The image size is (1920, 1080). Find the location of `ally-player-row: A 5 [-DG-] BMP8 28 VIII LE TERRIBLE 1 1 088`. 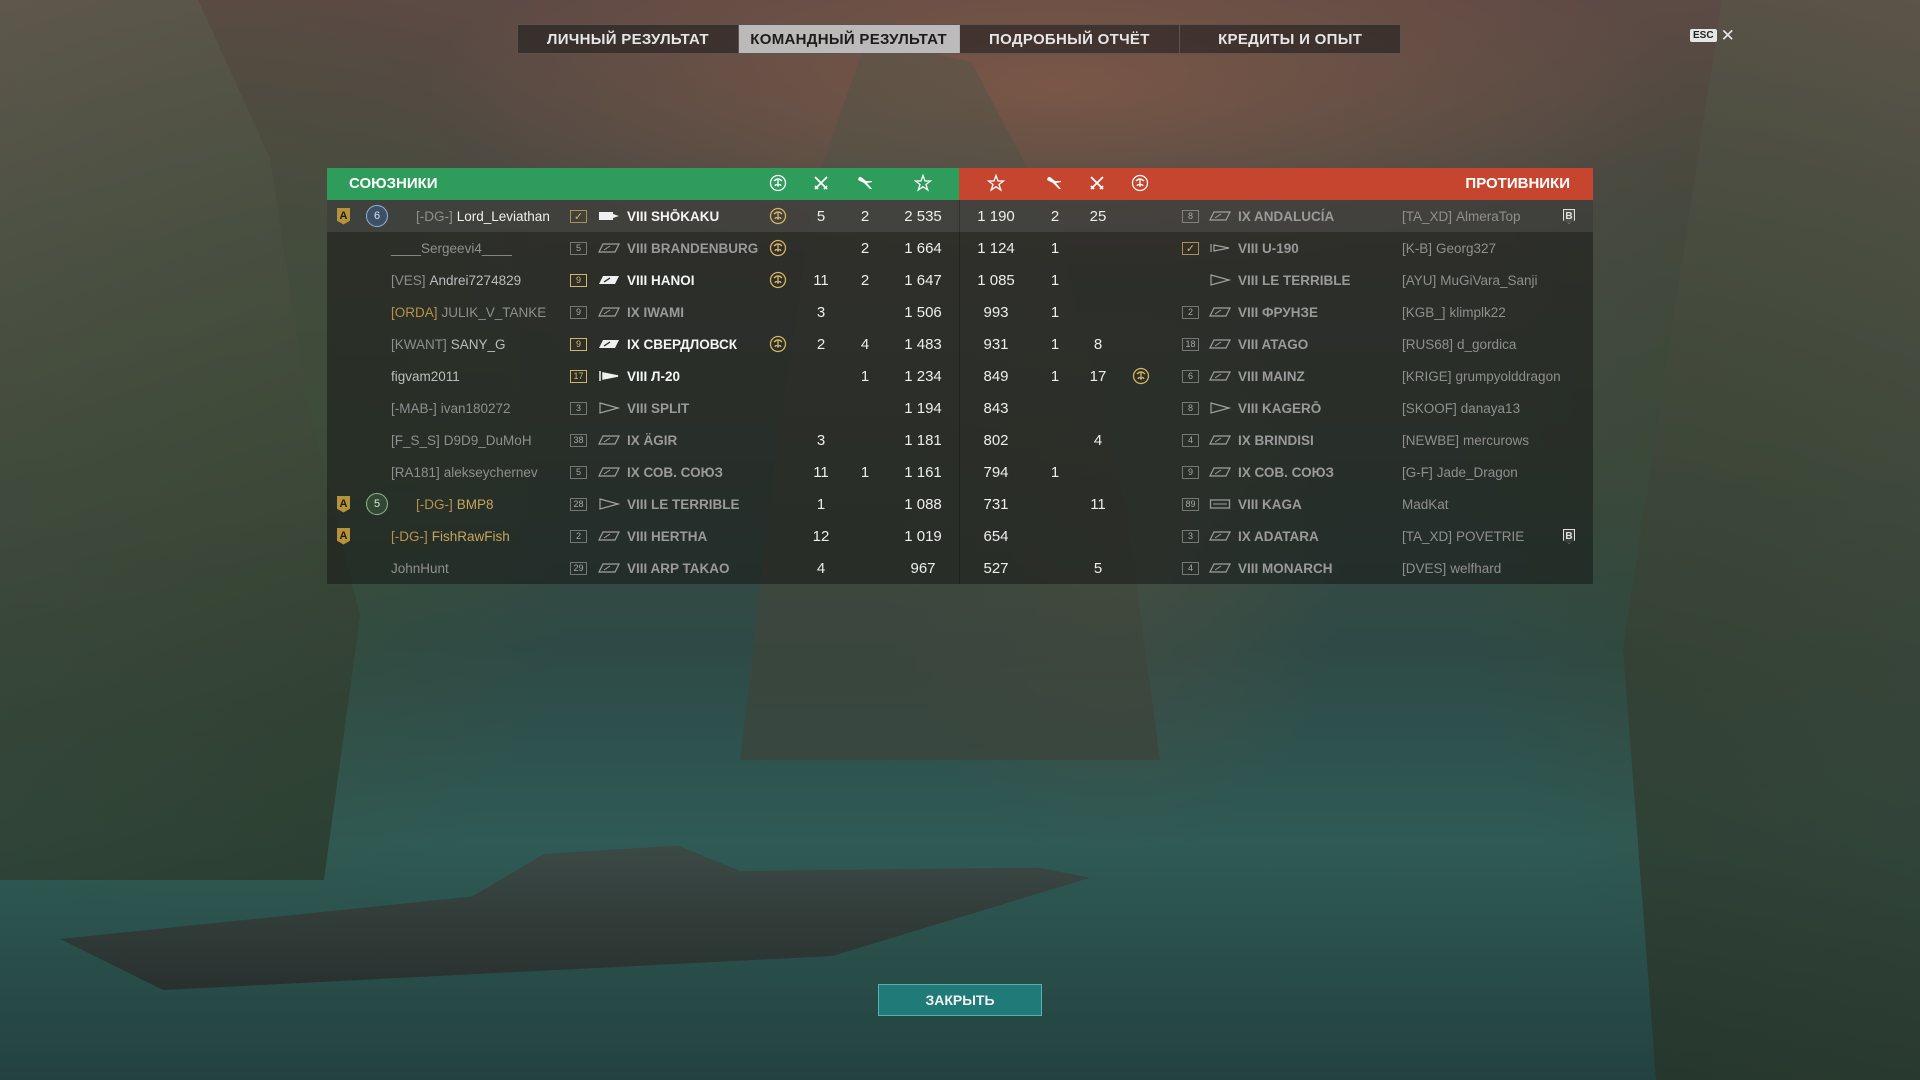

ally-player-row: A 5 [-DG-] BMP8 28 VIII LE TERRIBLE 1 1 088 is located at coordinates (643, 504).